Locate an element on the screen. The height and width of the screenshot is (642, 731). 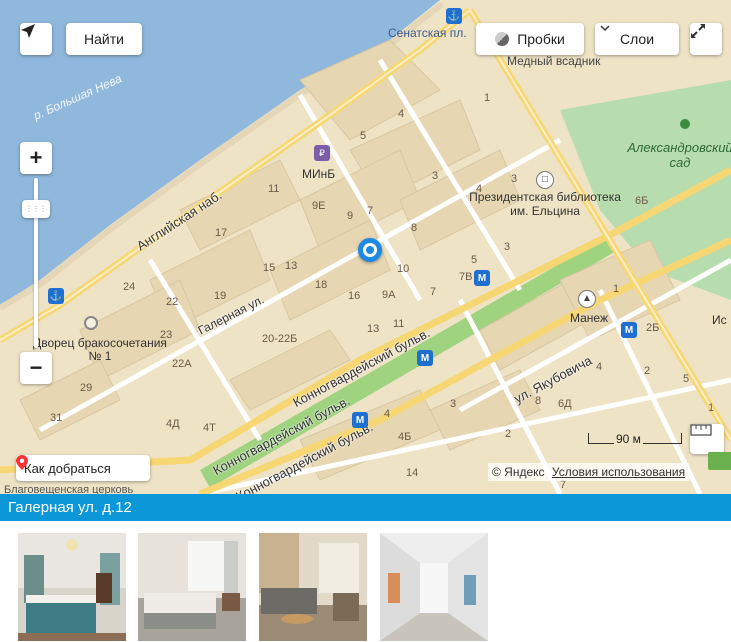
palace-label-text: Дворец бракосочетания № 1 is located at coordinates (100, 349).